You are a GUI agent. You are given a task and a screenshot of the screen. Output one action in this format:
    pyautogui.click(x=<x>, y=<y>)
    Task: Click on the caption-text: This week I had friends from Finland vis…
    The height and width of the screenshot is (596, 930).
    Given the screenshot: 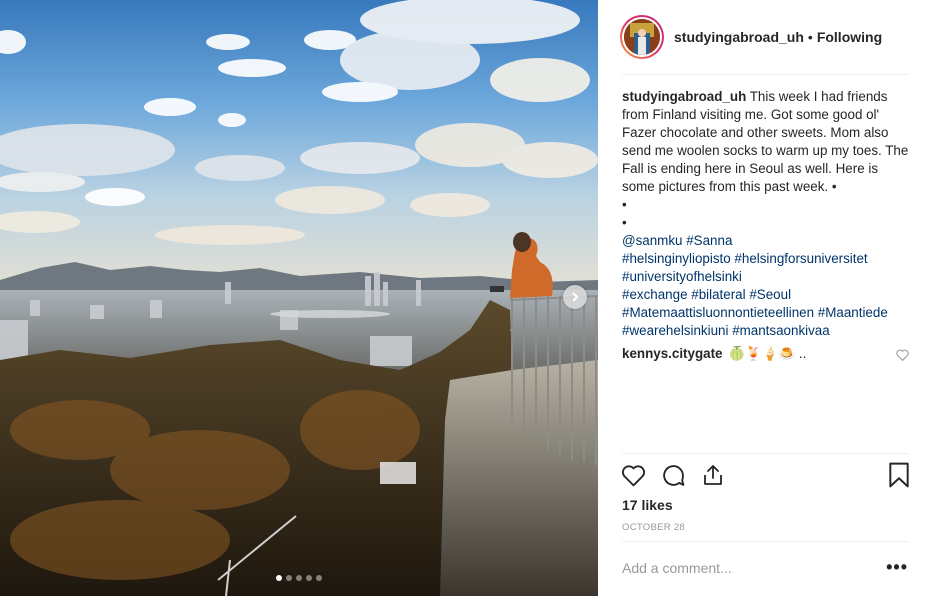 What is the action you would take?
    pyautogui.click(x=765, y=141)
    